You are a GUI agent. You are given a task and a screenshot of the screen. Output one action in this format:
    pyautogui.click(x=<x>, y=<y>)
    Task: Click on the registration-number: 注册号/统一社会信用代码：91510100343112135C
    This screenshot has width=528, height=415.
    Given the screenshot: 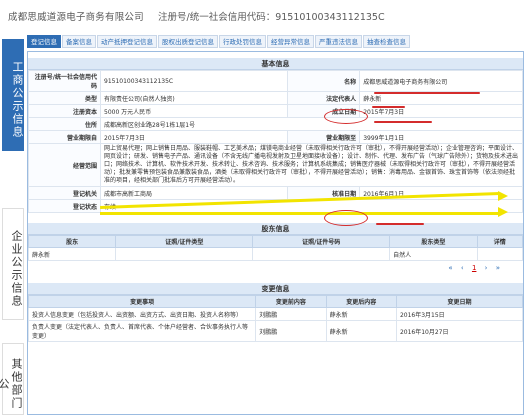 What is the action you would take?
    pyautogui.click(x=271, y=17)
    